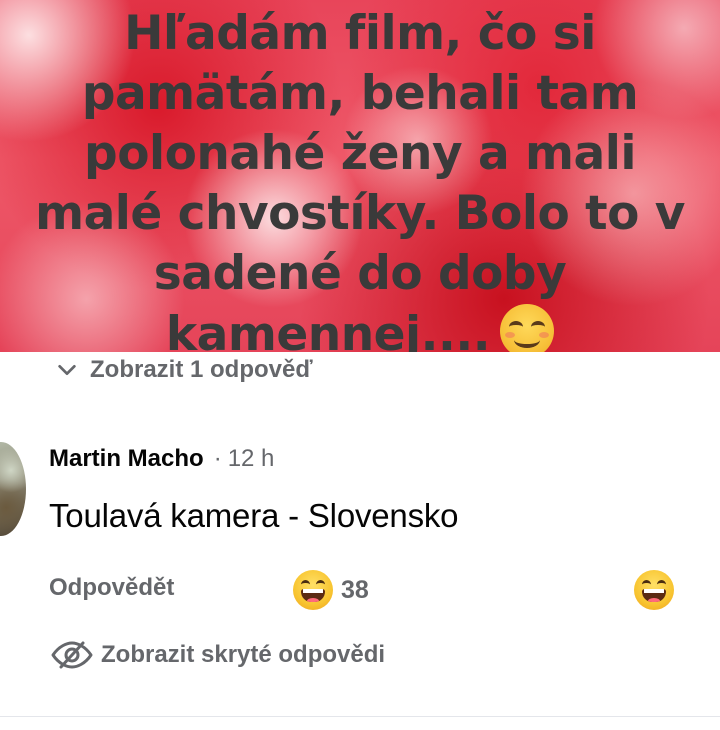 The image size is (720, 730). Describe the element at coordinates (527, 328) in the screenshot. I see `smiling-face-icon` at that location.